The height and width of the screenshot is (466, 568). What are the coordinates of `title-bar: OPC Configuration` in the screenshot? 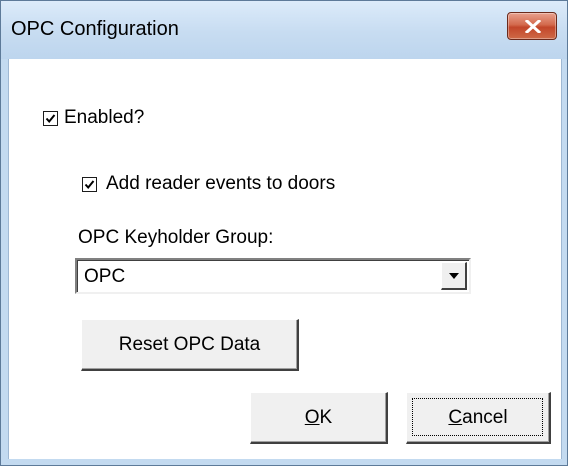 It's located at (284, 30).